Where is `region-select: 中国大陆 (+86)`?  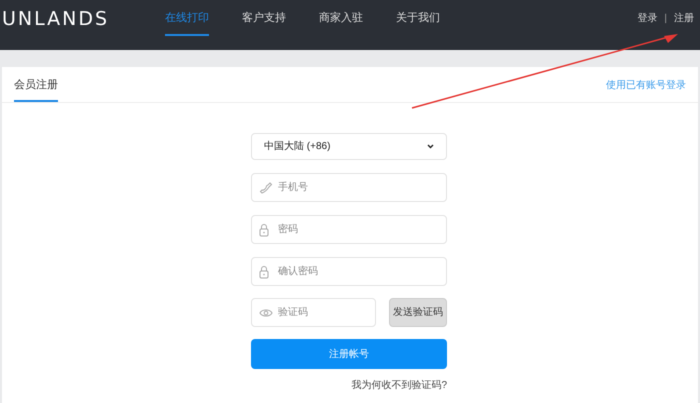 region-select: 中国大陆 (+86) is located at coordinates (349, 146).